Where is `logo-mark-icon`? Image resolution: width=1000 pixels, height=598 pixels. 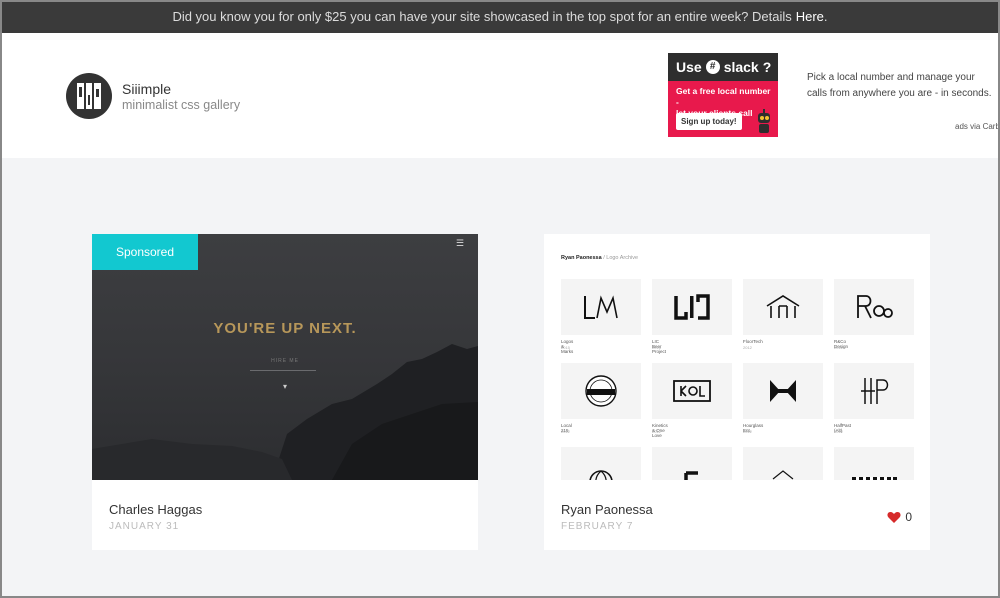
logo-mark-icon is located at coordinates (89, 96).